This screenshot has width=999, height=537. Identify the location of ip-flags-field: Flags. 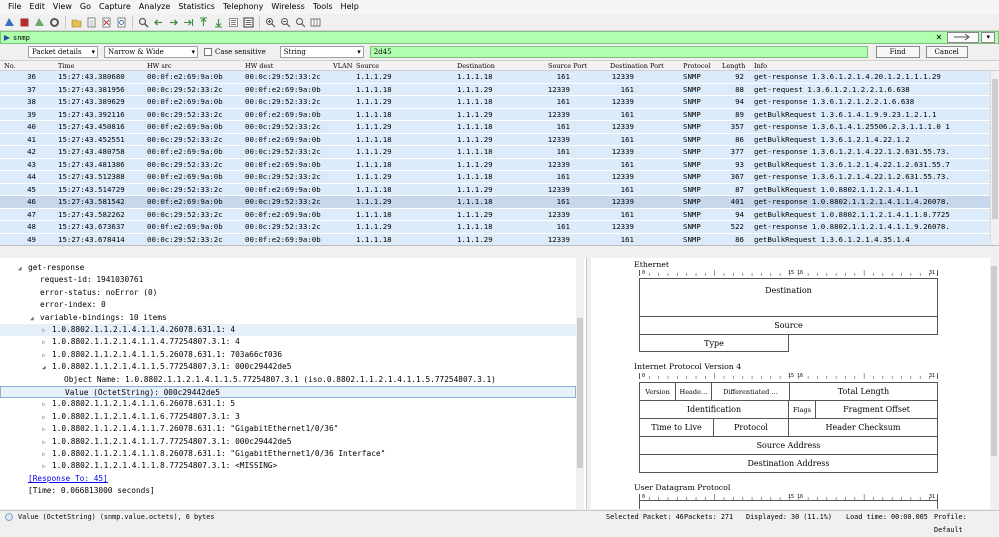
(802, 409).